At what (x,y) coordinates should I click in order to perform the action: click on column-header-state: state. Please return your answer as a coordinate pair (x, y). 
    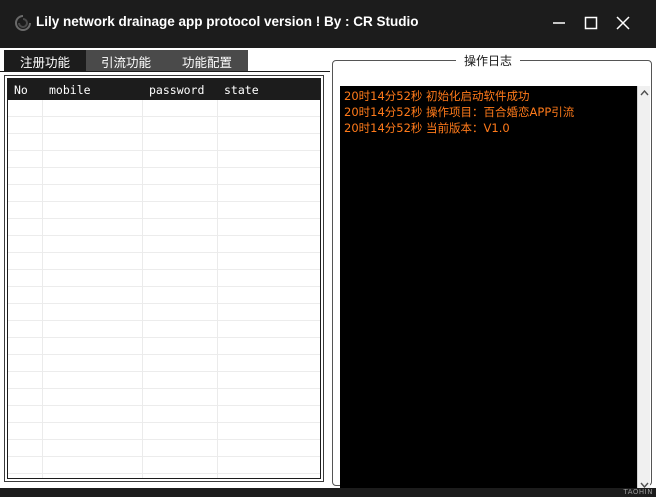
    Looking at the image, I should click on (241, 90).